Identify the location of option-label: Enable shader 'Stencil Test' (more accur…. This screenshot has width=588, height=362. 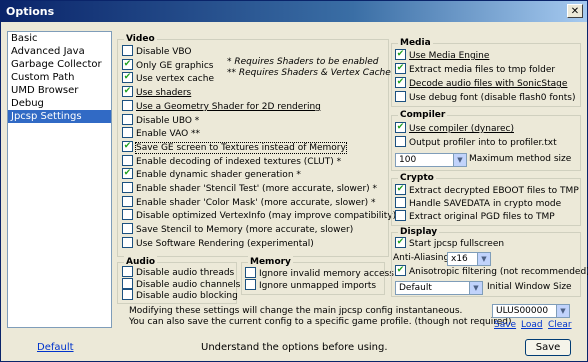
(257, 189).